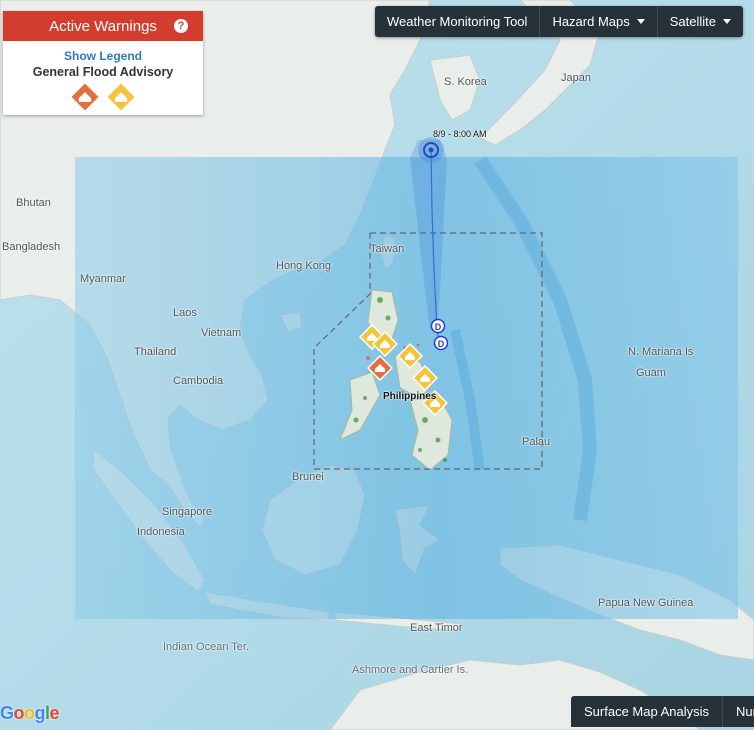 This screenshot has height=730, width=754. What do you see at coordinates (387, 249) in the screenshot?
I see `place-label: Taiwan` at bounding box center [387, 249].